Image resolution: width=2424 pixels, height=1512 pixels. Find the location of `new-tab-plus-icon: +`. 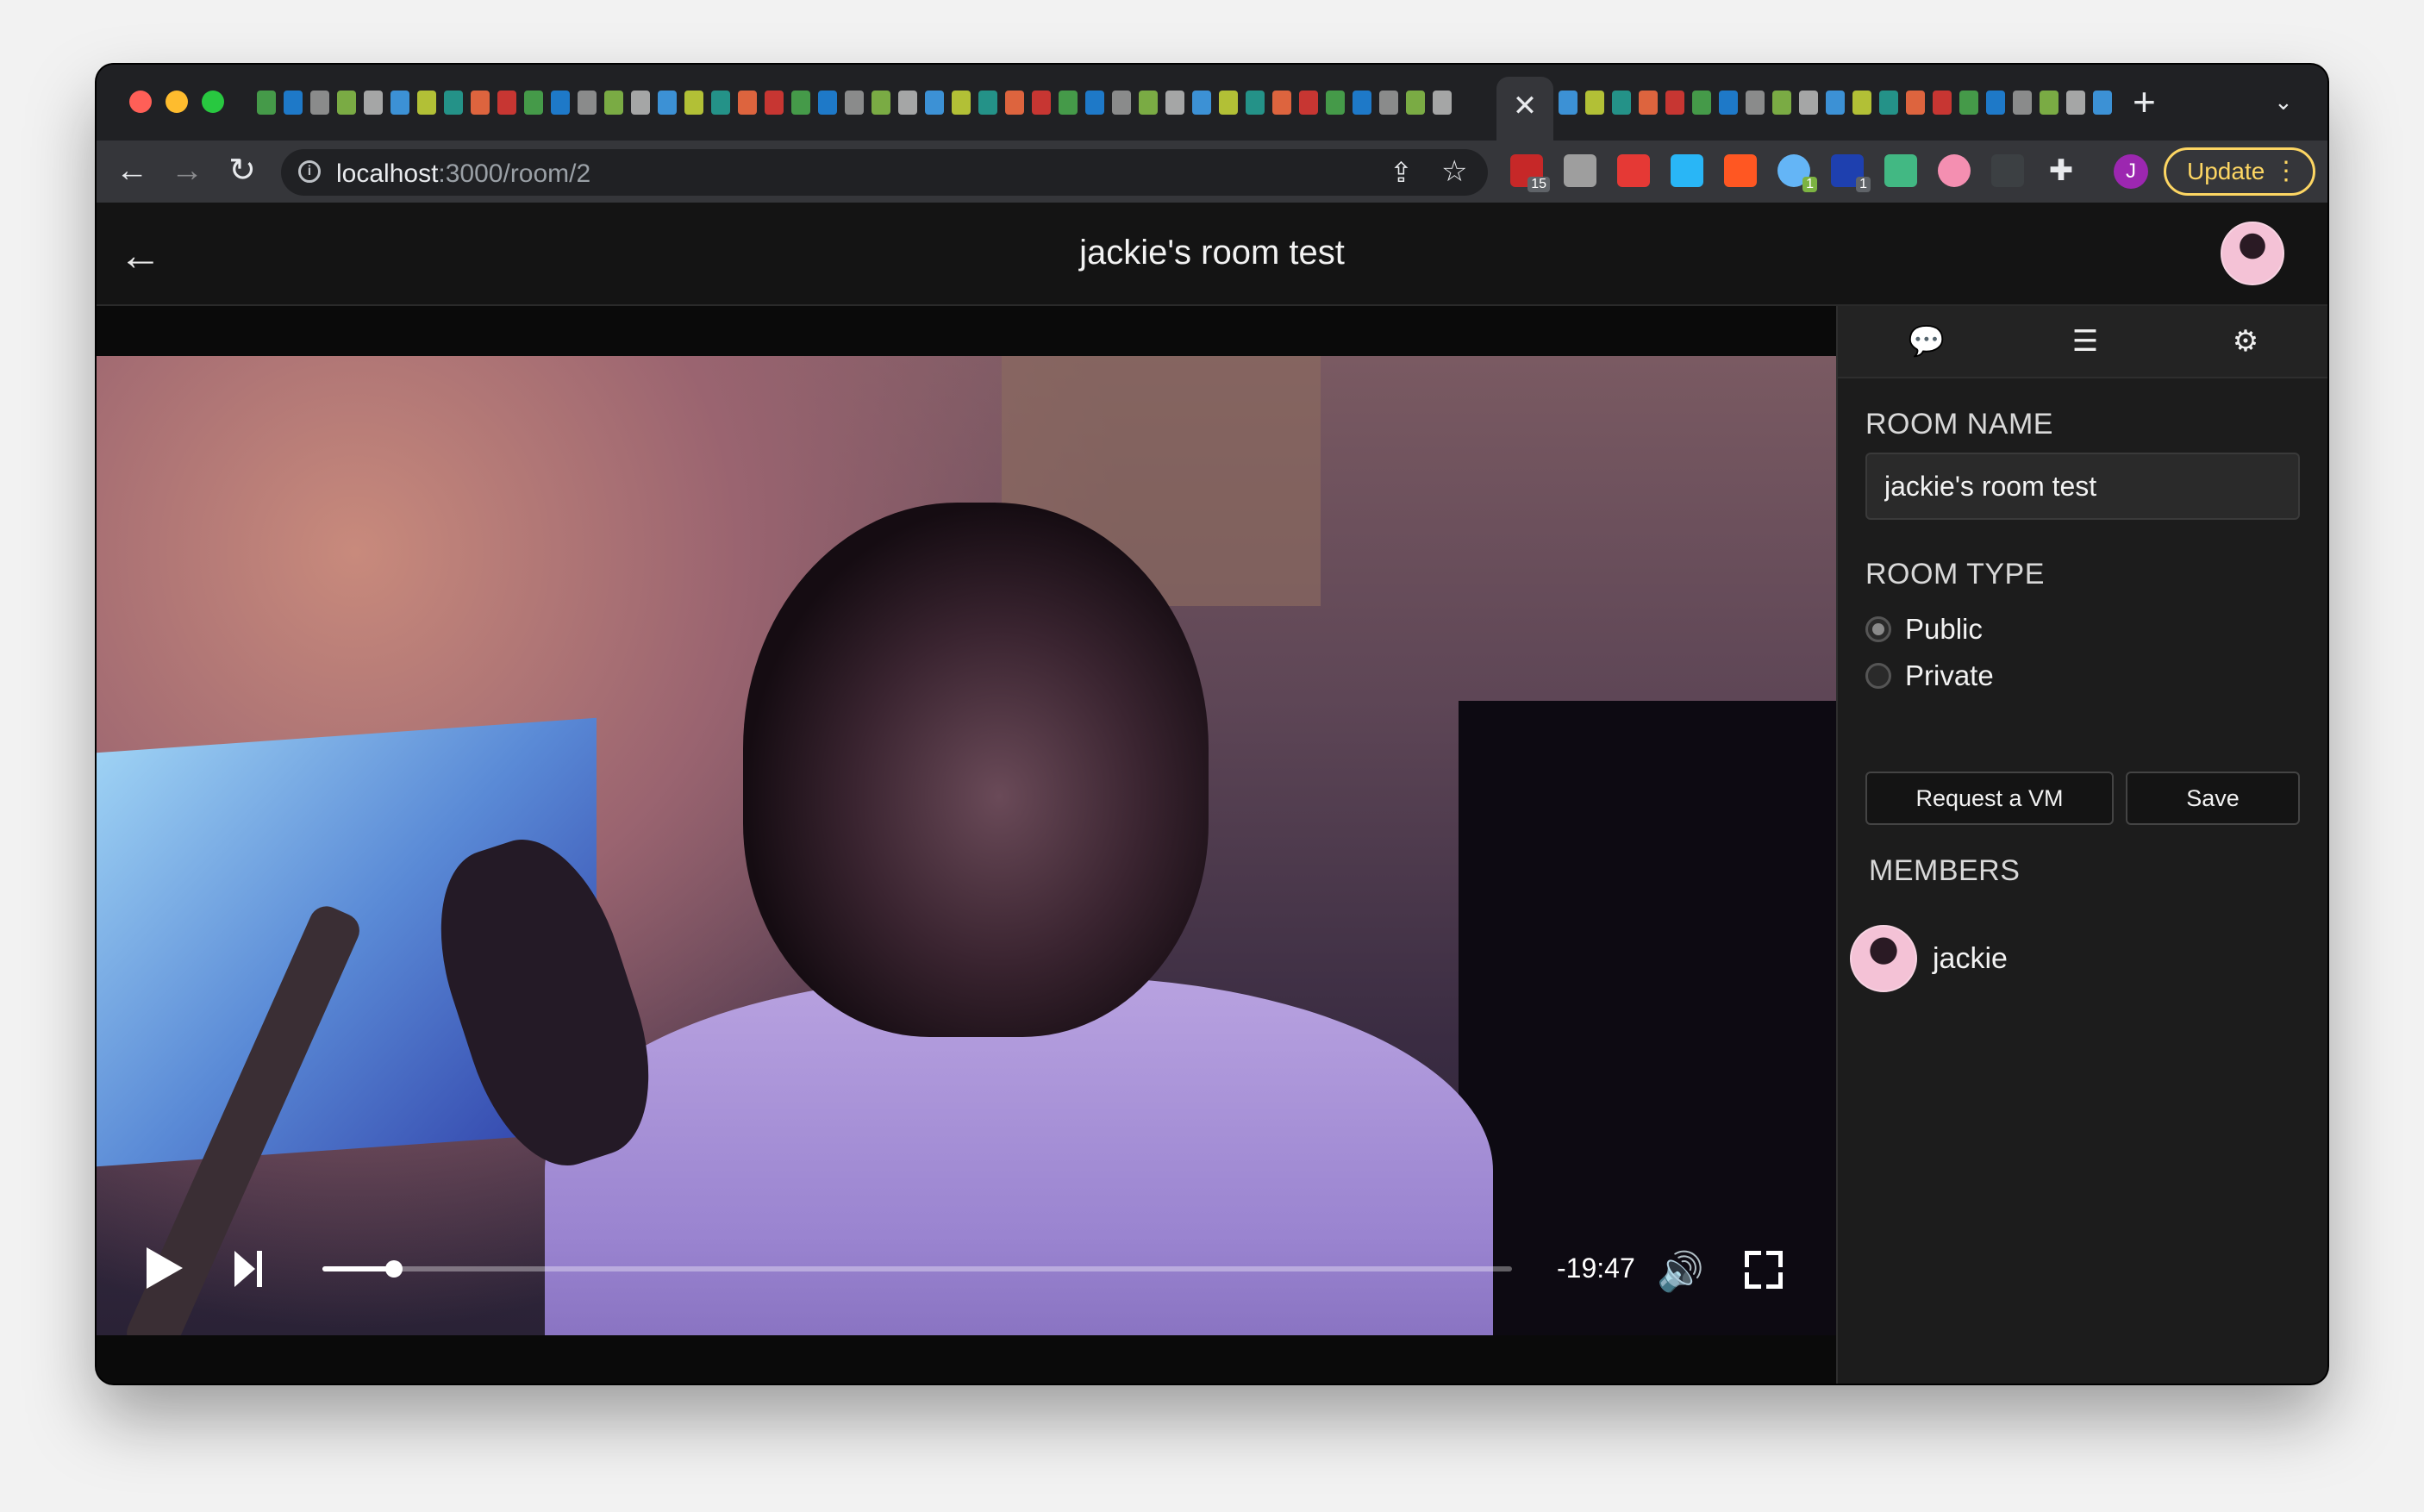

new-tab-plus-icon: + is located at coordinates (2144, 101).